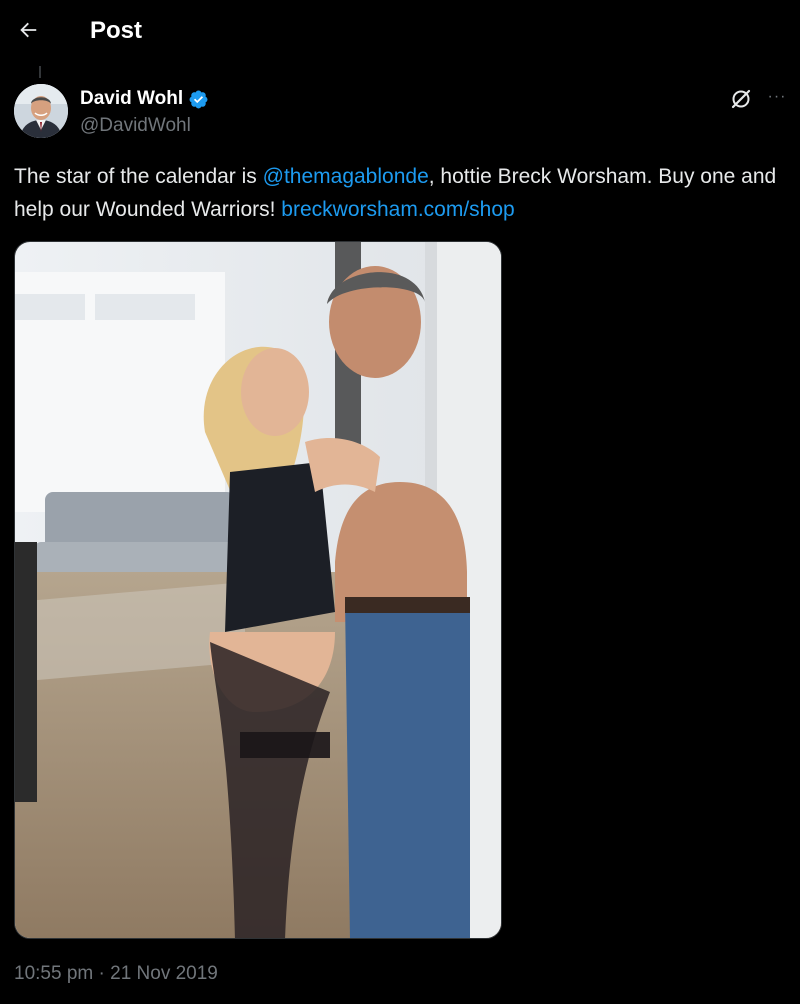  I want to click on post-timestamp: 10:55 pm · 21 Nov 2019, so click(116, 974).